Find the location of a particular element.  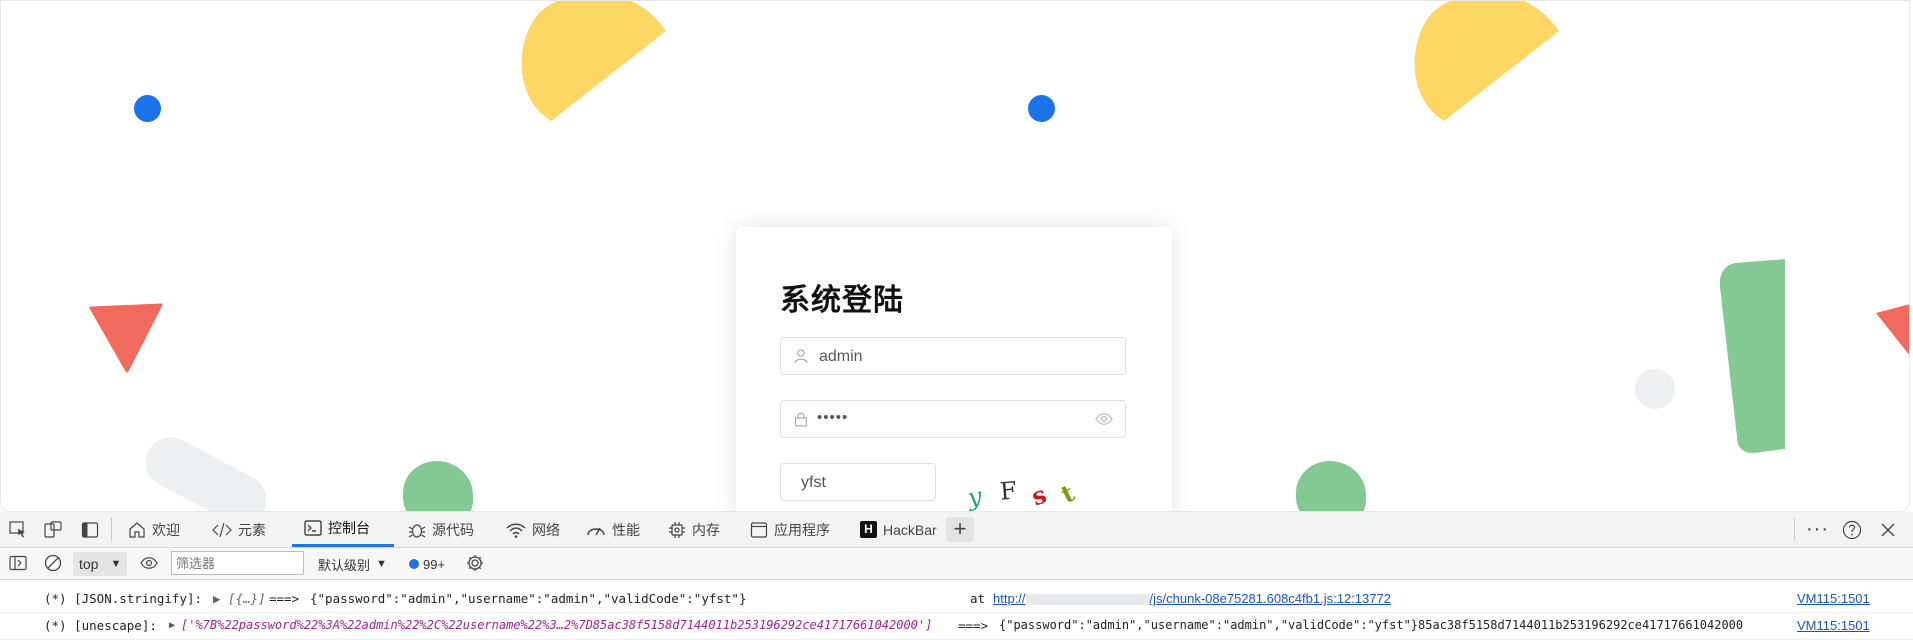

captcha-field is located at coordinates (858, 482).